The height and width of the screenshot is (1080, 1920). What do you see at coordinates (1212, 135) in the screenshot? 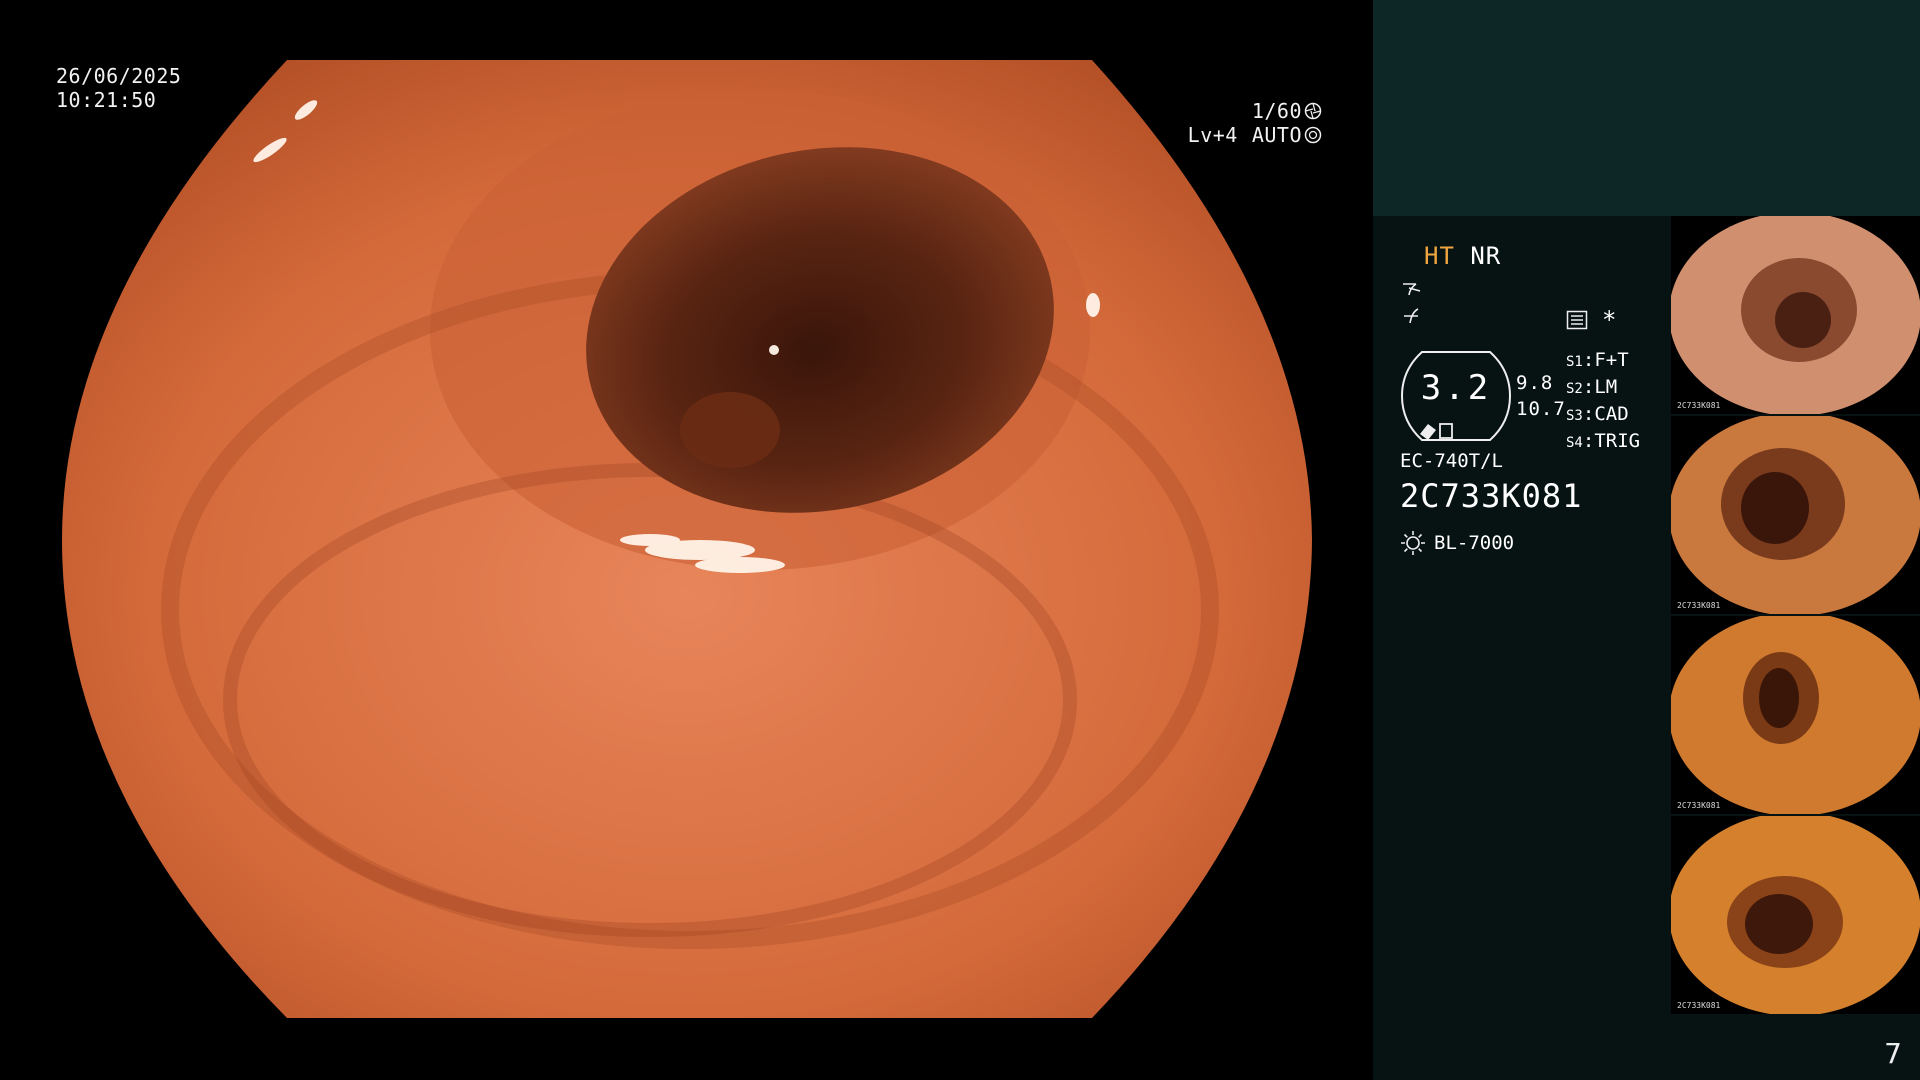
I see `level-text: Lv+4` at bounding box center [1212, 135].